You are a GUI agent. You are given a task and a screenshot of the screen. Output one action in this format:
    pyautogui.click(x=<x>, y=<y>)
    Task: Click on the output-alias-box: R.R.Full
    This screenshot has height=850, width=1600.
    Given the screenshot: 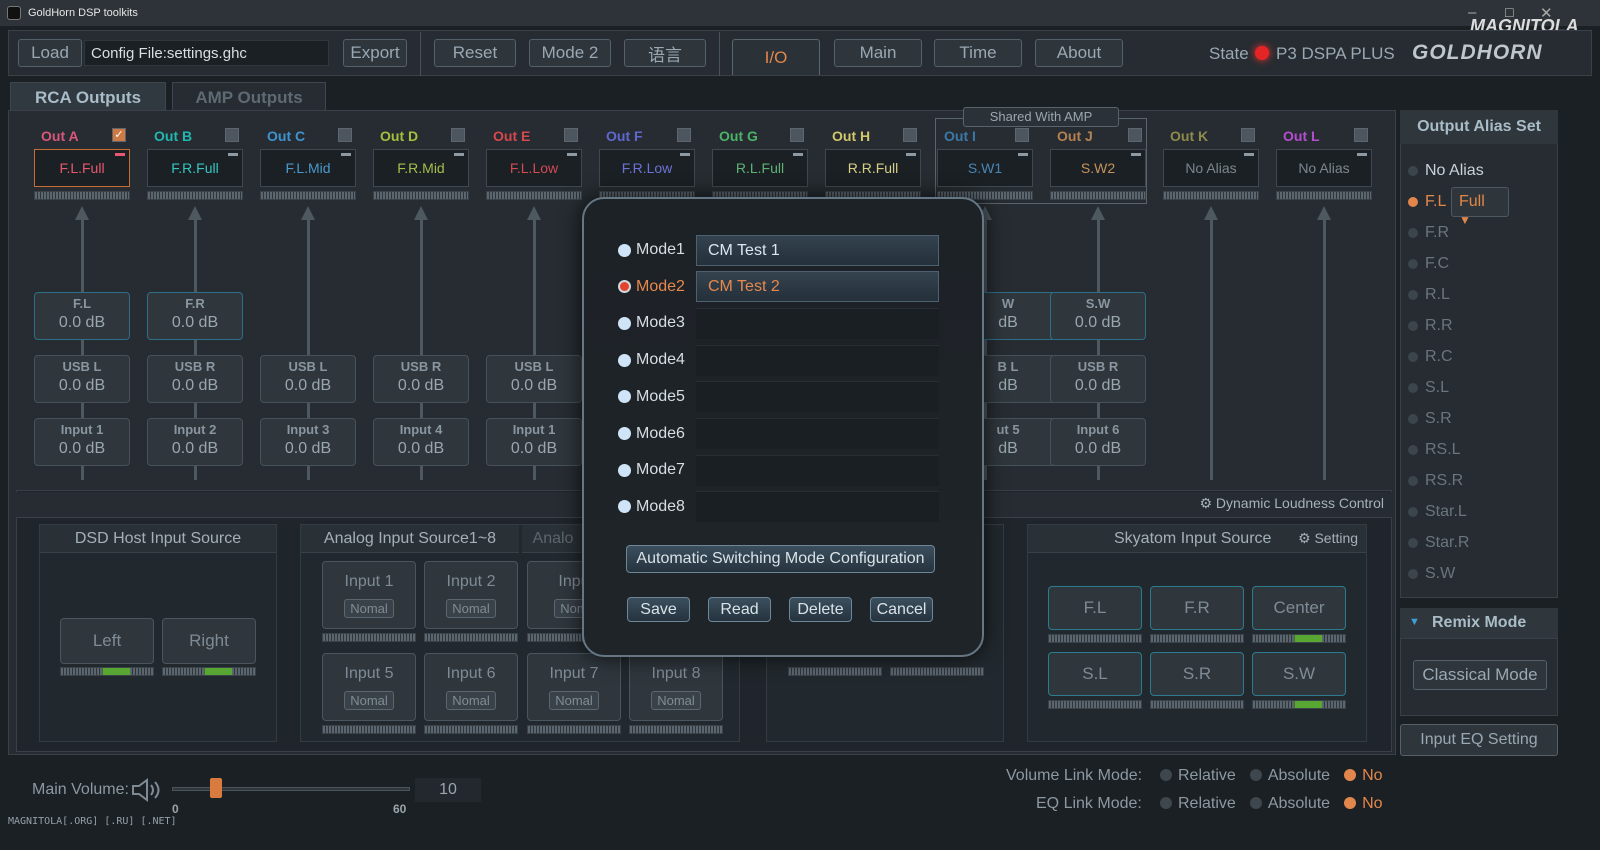 What is the action you would take?
    pyautogui.click(x=873, y=168)
    